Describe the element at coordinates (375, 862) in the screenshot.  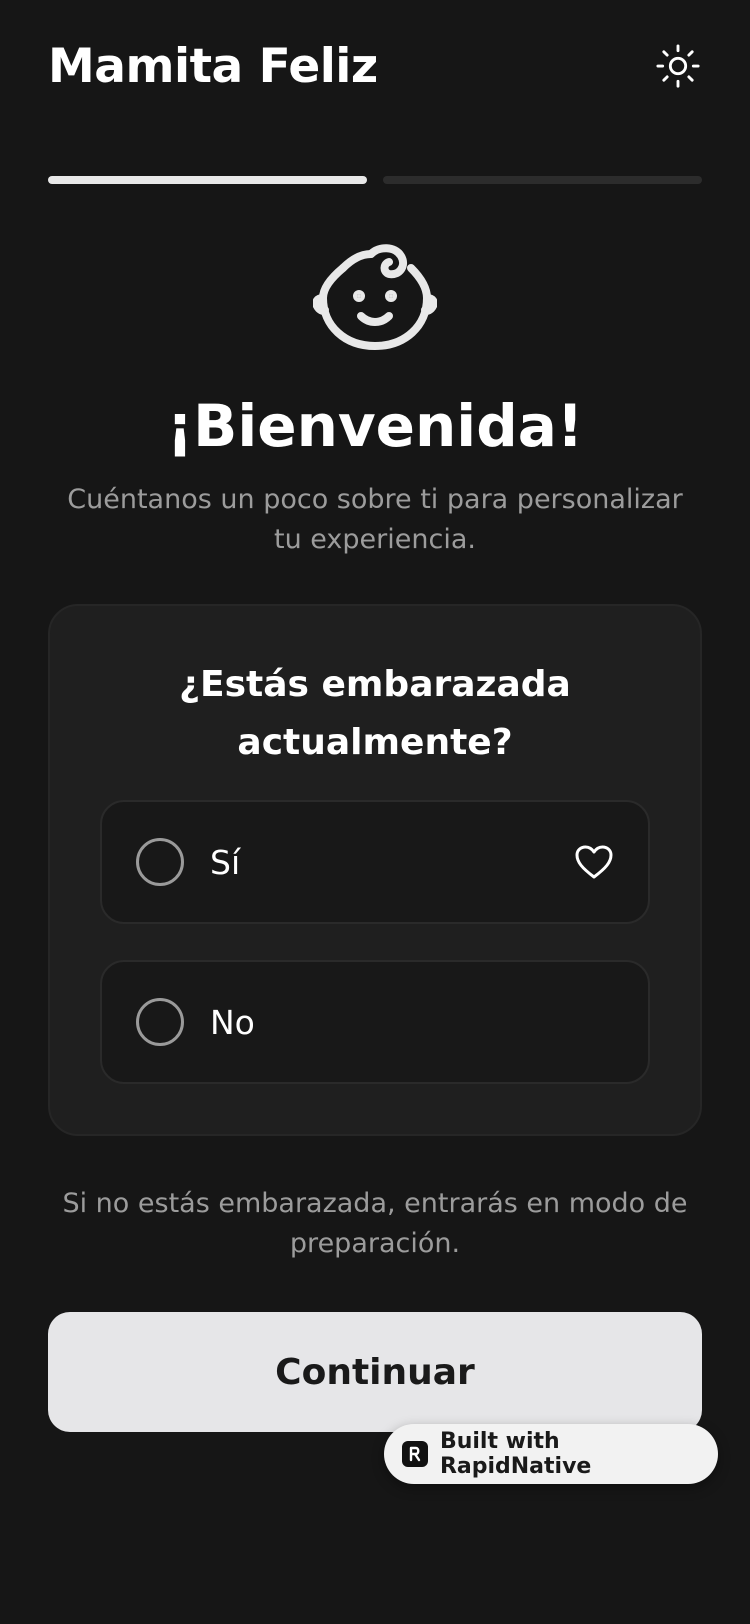
I see `option-yes: Sí` at that location.